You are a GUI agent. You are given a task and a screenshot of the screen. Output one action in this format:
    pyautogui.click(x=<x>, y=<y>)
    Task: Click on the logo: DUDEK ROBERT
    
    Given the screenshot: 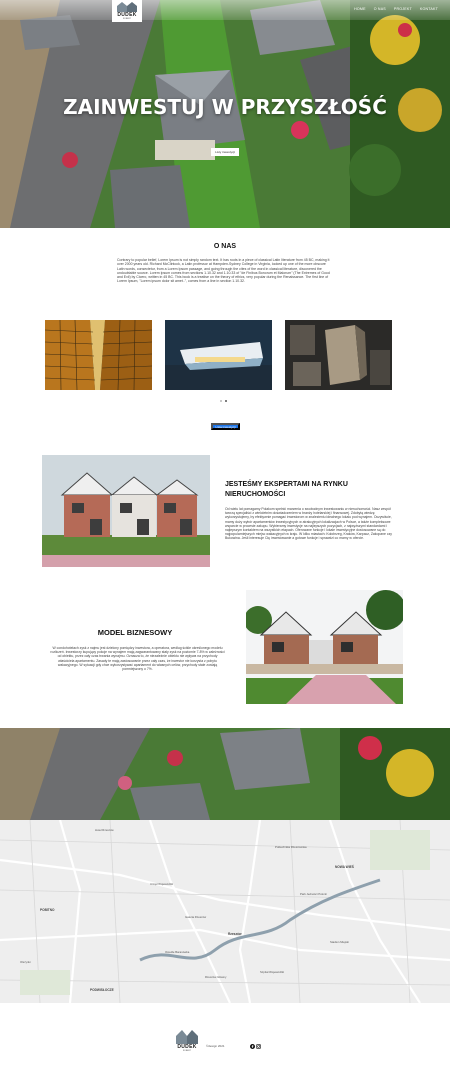 What is the action you would take?
    pyautogui.click(x=127, y=11)
    